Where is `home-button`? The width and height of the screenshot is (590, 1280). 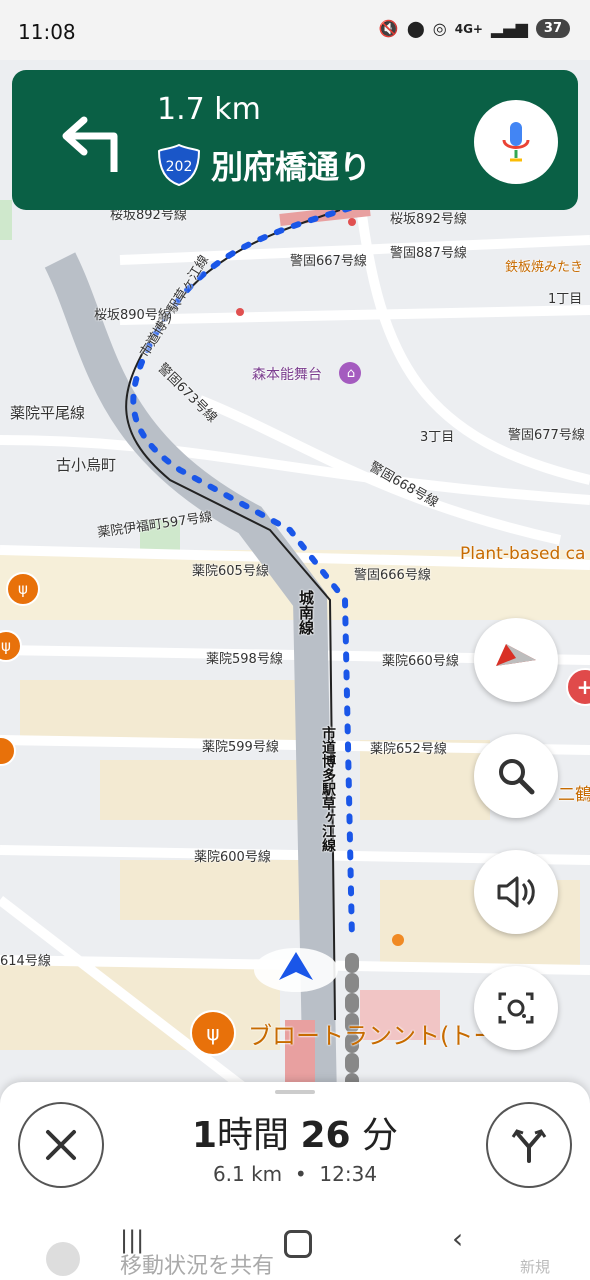 home-button is located at coordinates (298, 1244).